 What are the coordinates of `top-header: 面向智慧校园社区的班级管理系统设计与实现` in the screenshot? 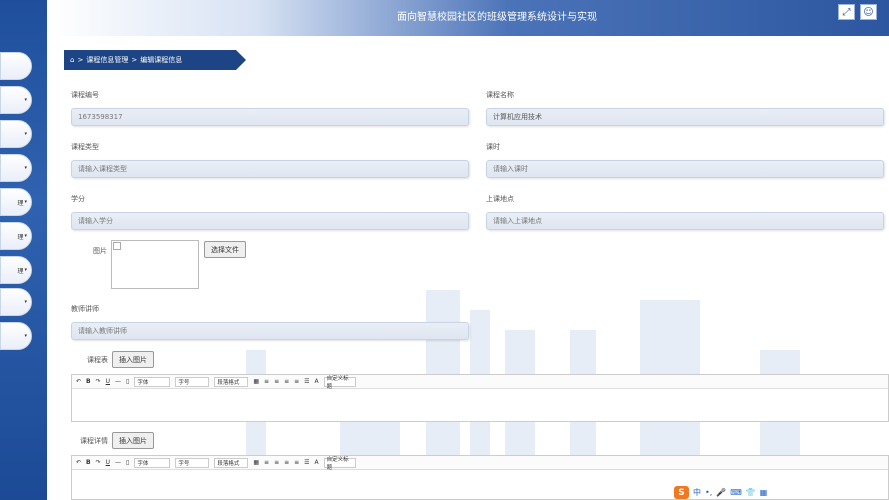 It's located at (468, 18).